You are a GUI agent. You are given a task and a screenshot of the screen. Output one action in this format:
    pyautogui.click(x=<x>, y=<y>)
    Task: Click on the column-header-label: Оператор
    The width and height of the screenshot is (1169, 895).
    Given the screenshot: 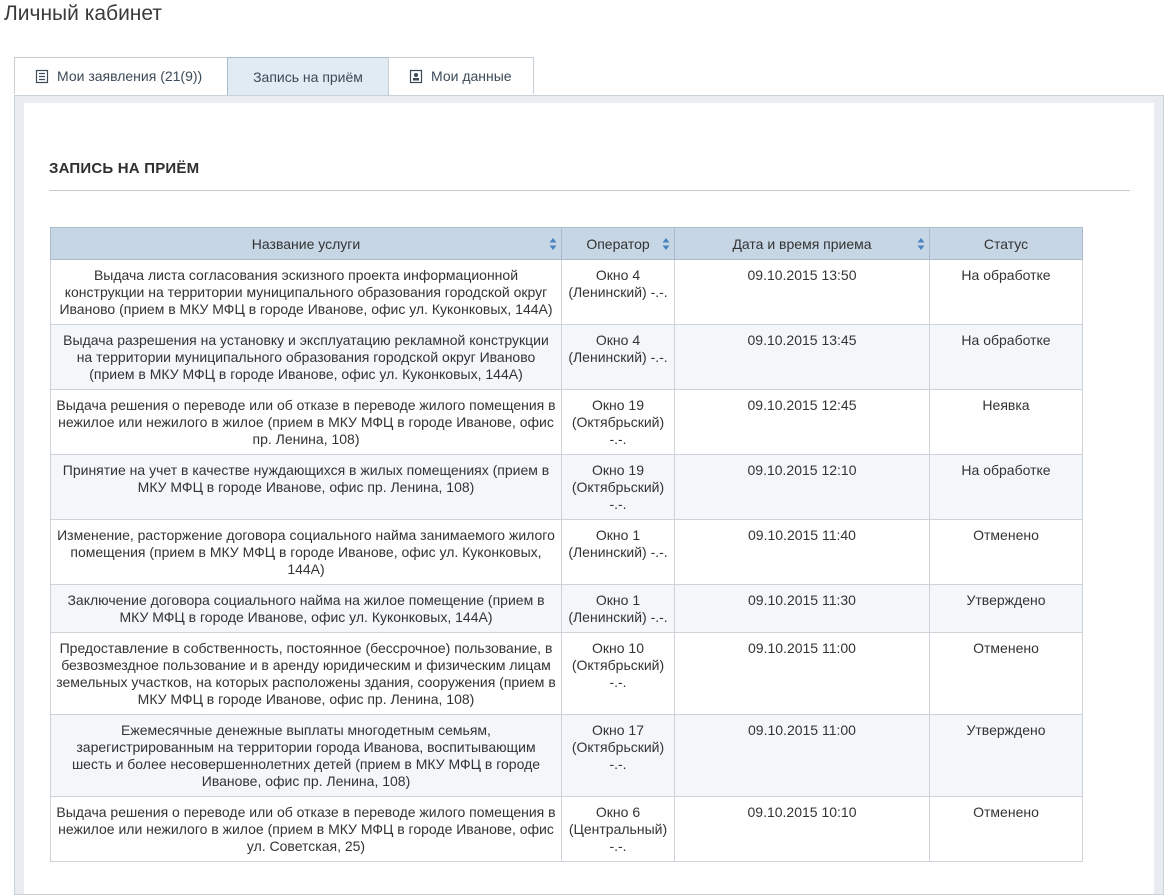 What is the action you would take?
    pyautogui.click(x=618, y=243)
    